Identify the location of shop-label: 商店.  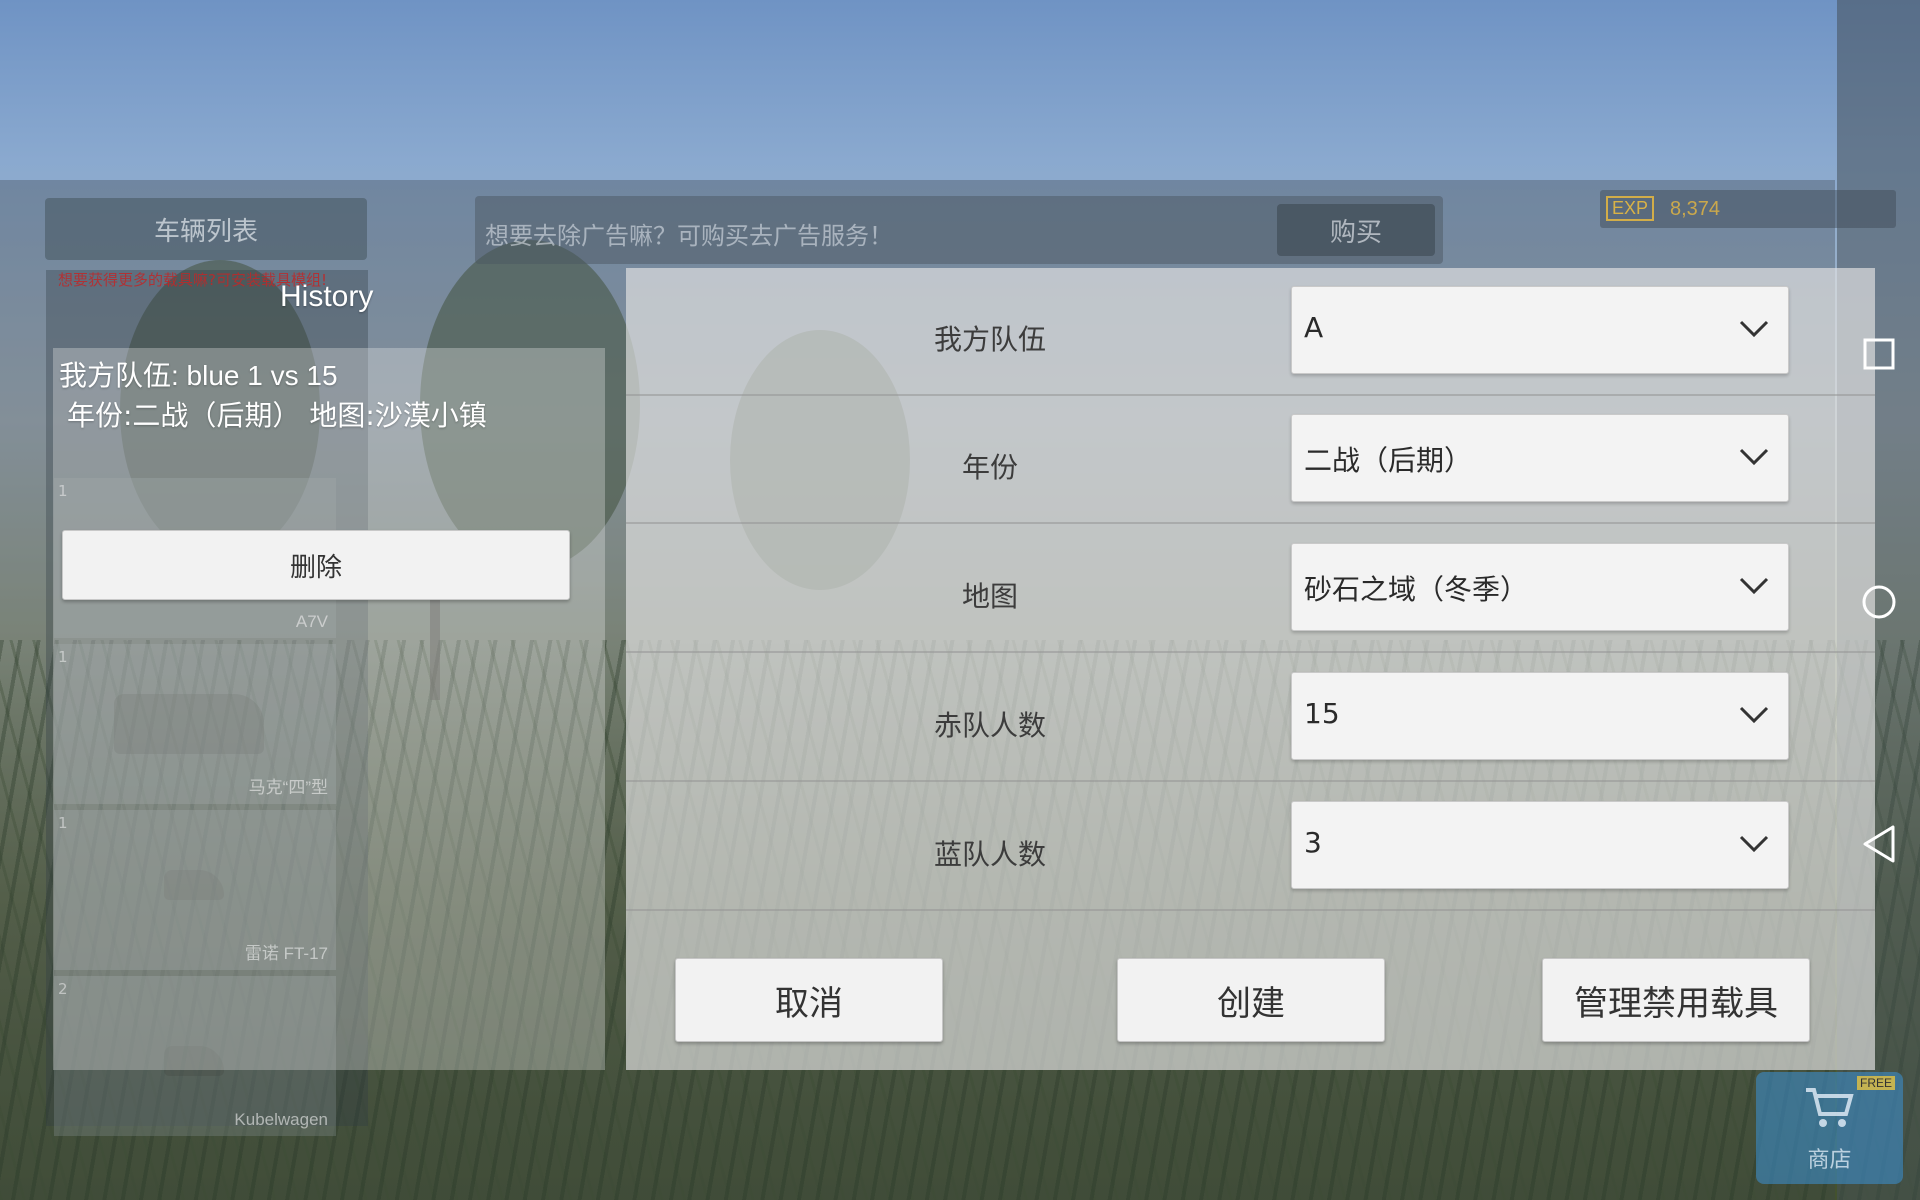
(1829, 1160).